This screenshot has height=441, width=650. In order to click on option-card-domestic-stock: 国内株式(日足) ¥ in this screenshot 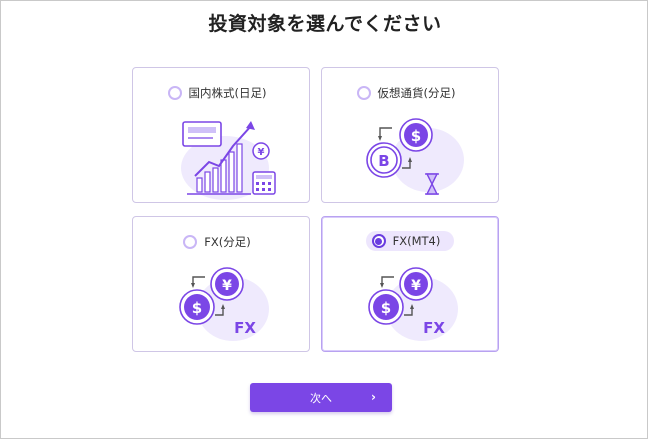, I will do `click(221, 135)`.